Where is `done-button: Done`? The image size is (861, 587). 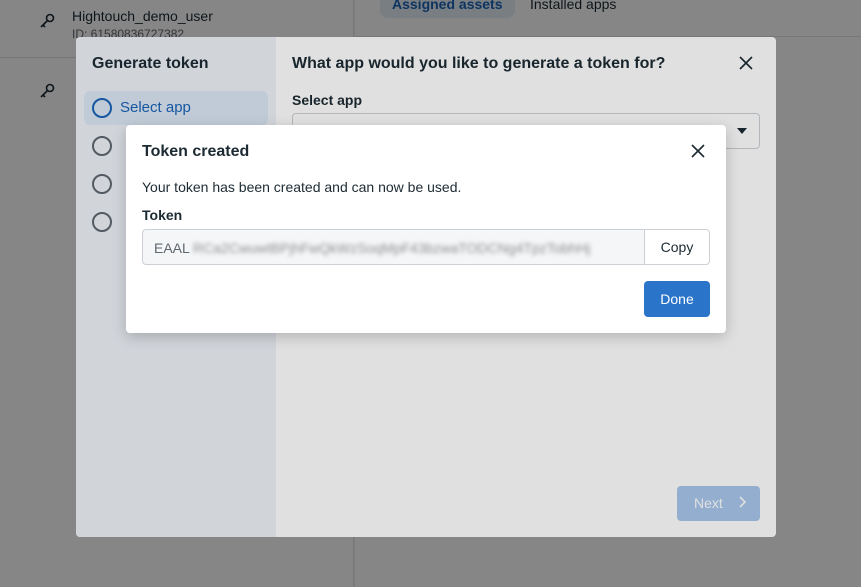
done-button: Done is located at coordinates (677, 299).